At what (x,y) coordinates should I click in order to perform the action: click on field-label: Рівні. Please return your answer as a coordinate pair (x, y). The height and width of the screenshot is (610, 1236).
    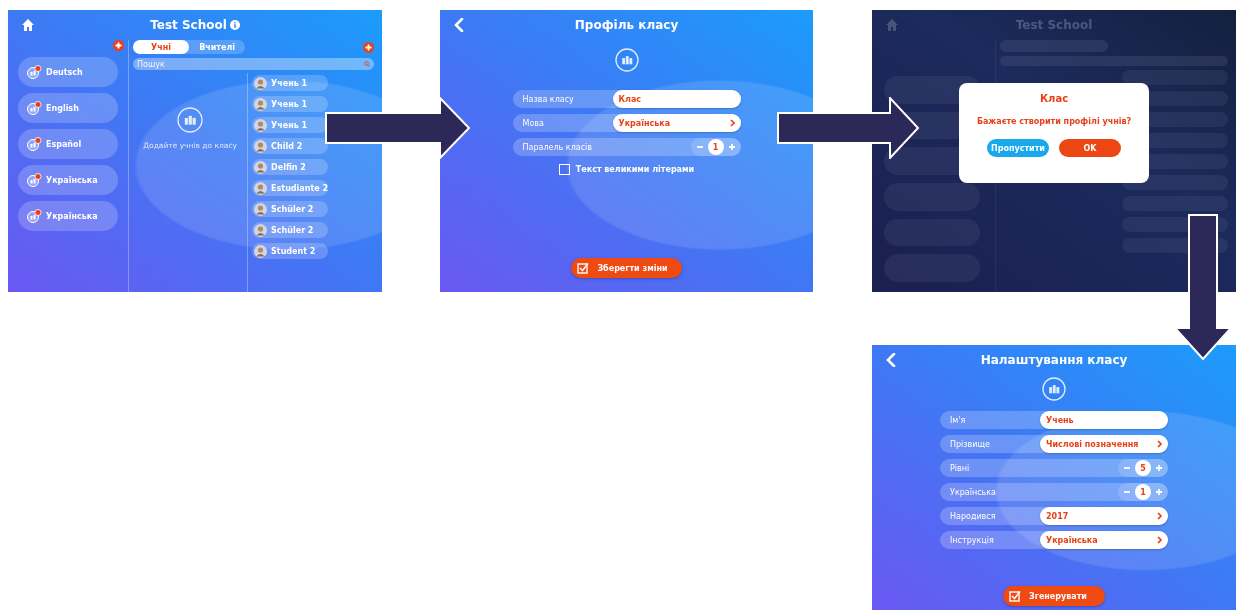
    Looking at the image, I should click on (960, 468).